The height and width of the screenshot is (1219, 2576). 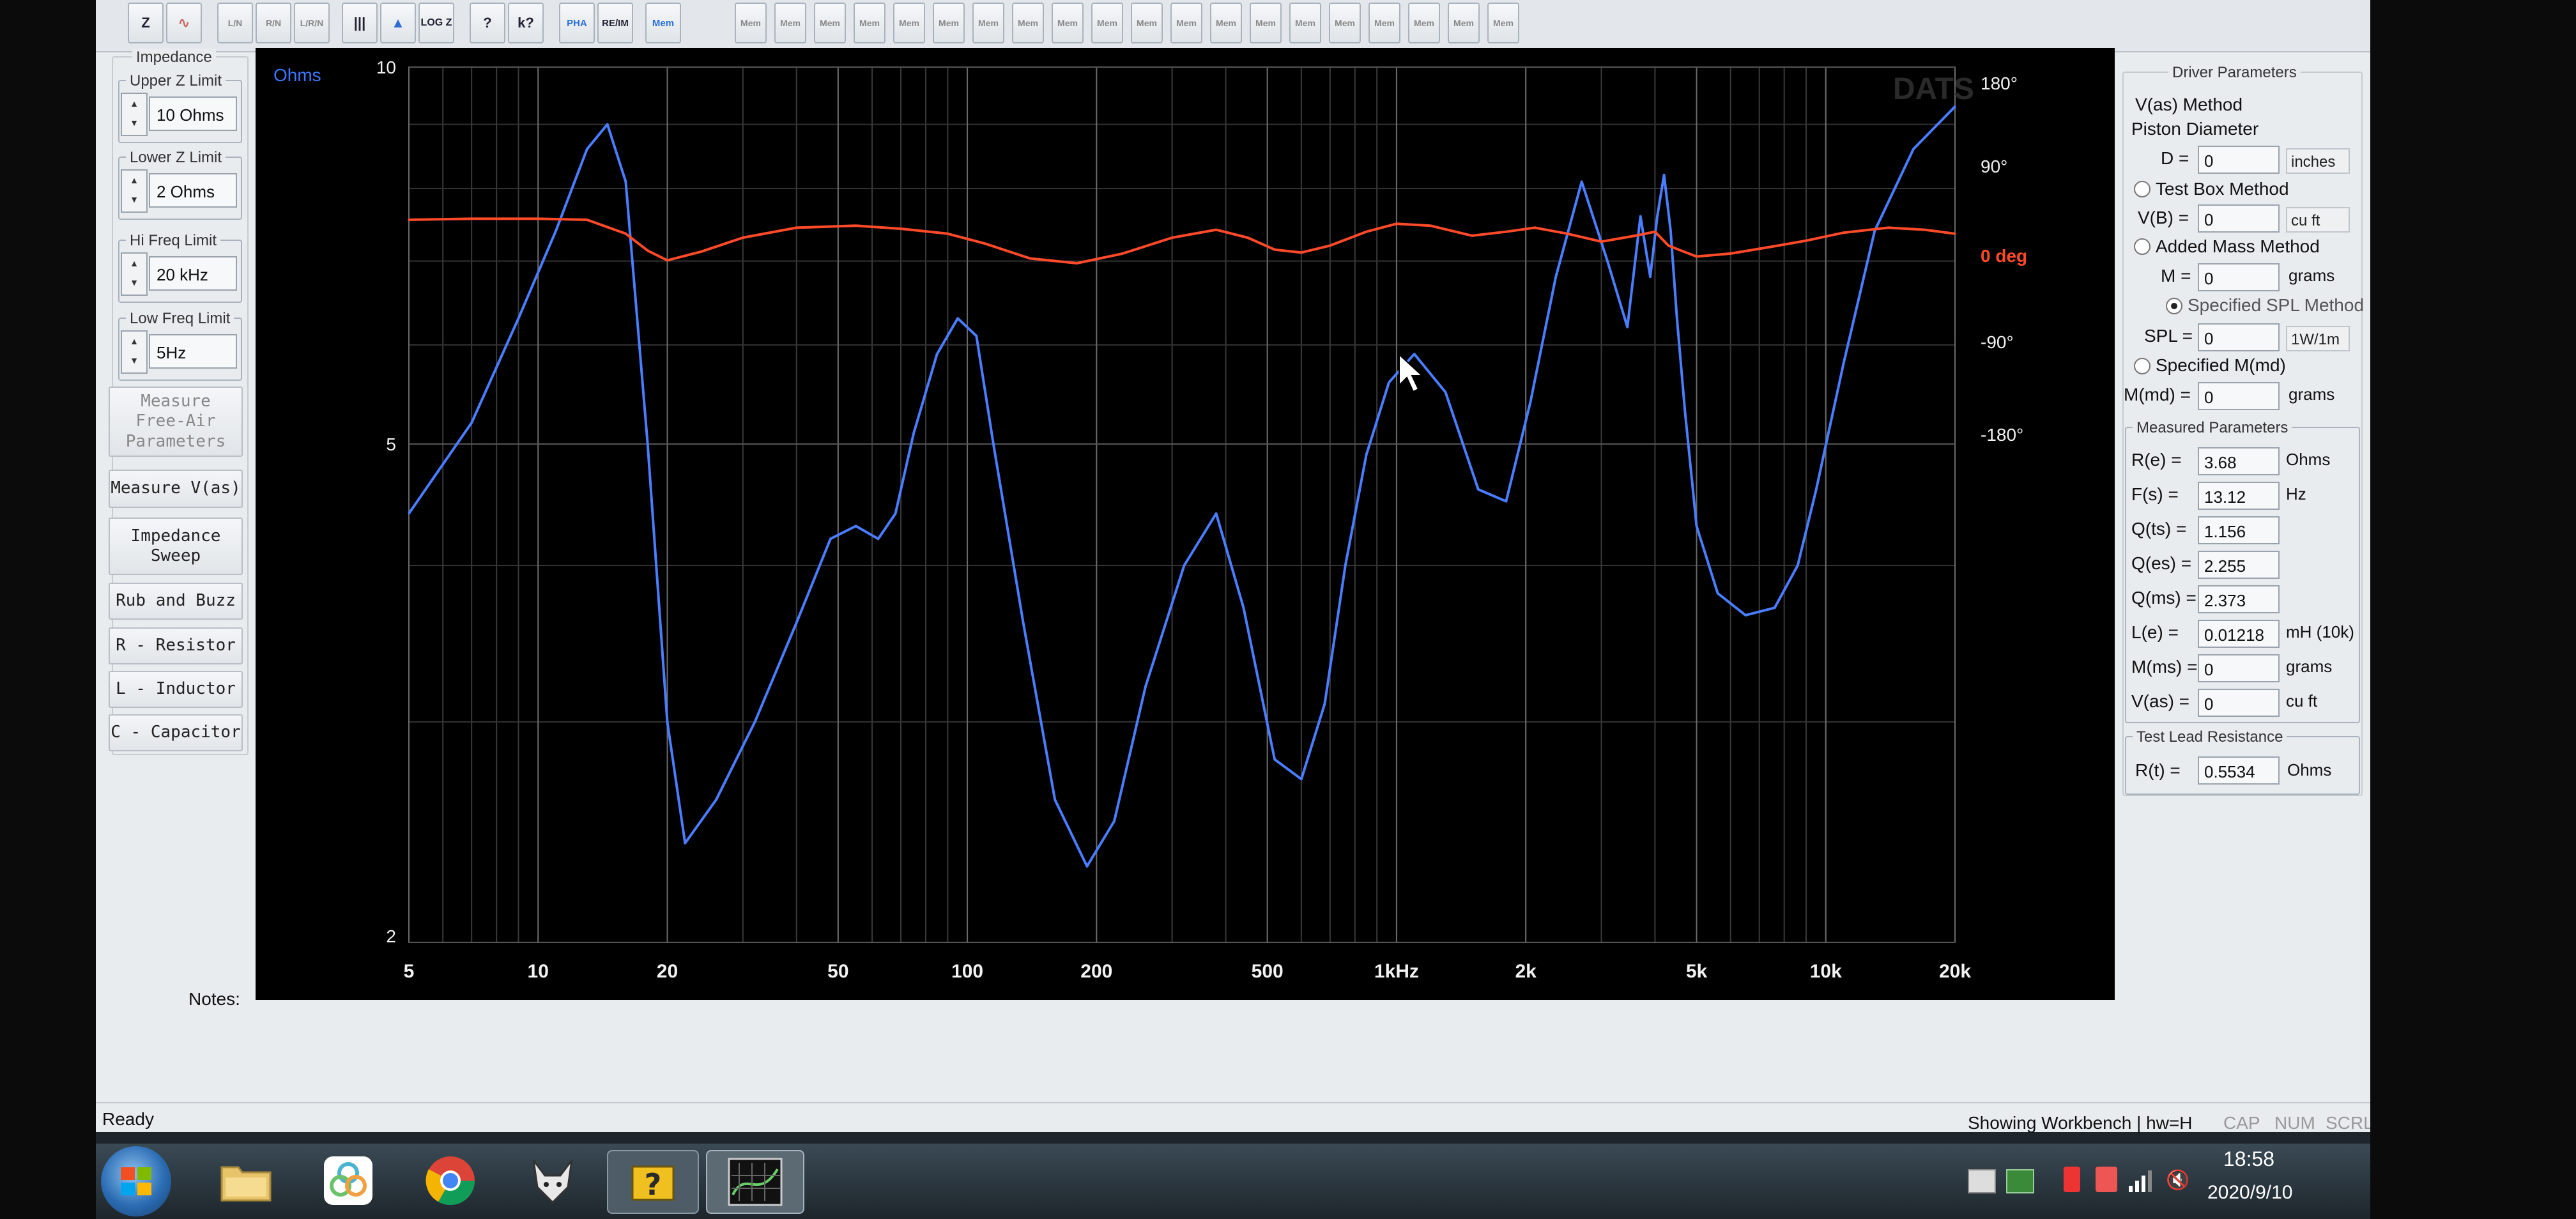 I want to click on network-icon, so click(x=2140, y=1180).